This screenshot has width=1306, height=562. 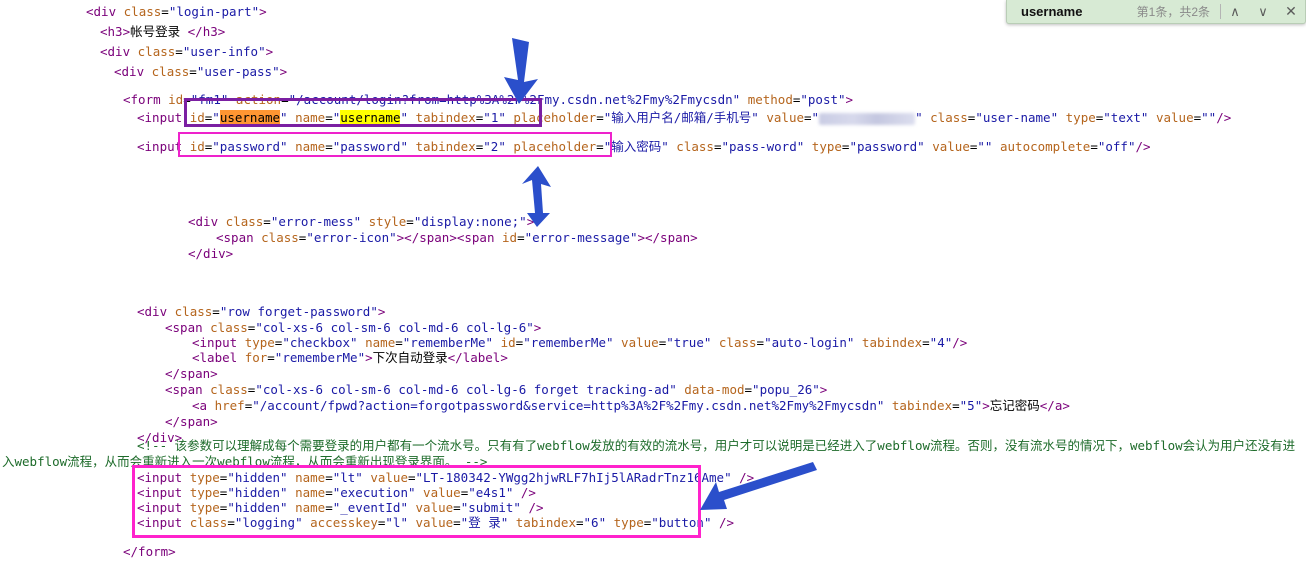 I want to click on code-line: </div>, so click(x=211, y=253).